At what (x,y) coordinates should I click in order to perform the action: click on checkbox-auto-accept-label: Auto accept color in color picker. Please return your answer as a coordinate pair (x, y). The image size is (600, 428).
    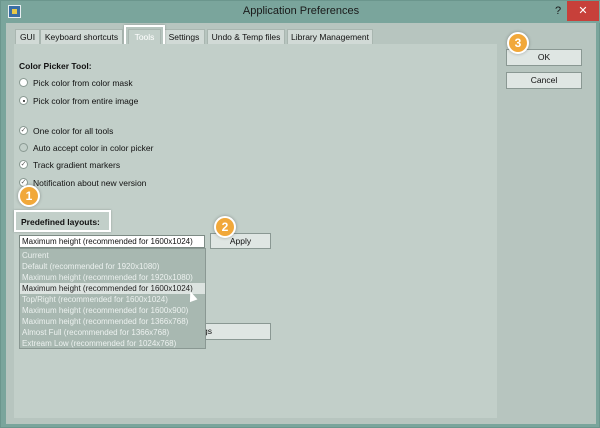
    Looking at the image, I should click on (93, 148).